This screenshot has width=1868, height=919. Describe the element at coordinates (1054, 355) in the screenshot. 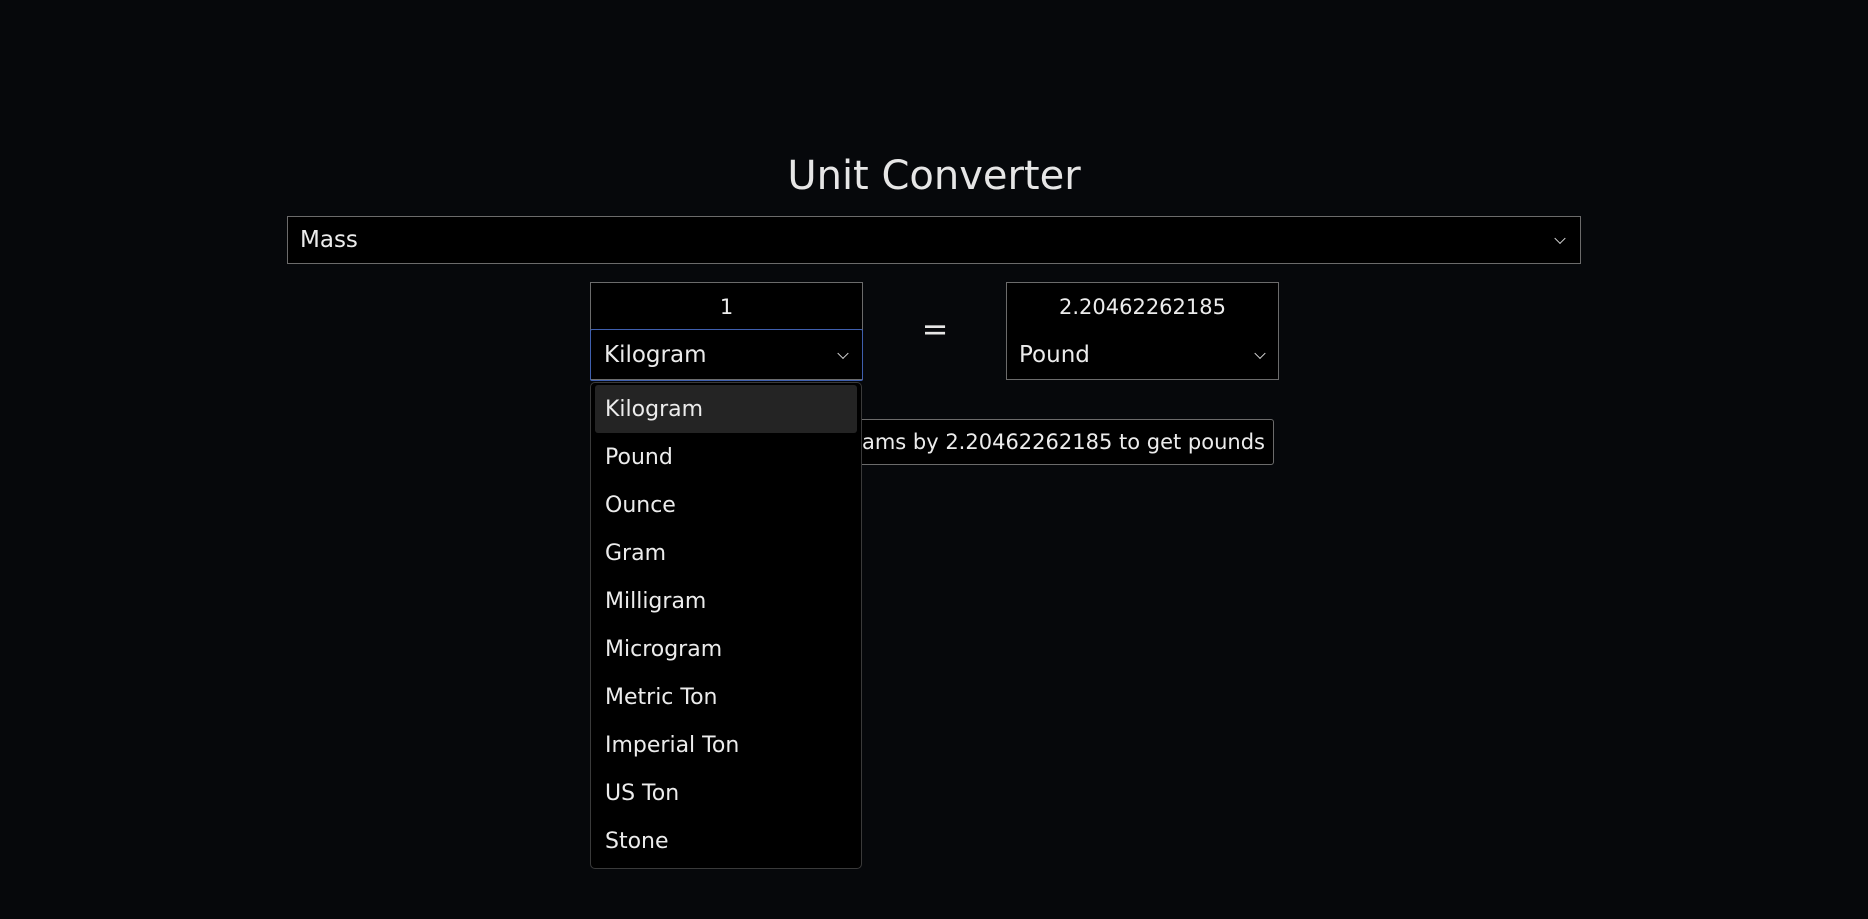

I see `to-unit-value: Pound` at that location.